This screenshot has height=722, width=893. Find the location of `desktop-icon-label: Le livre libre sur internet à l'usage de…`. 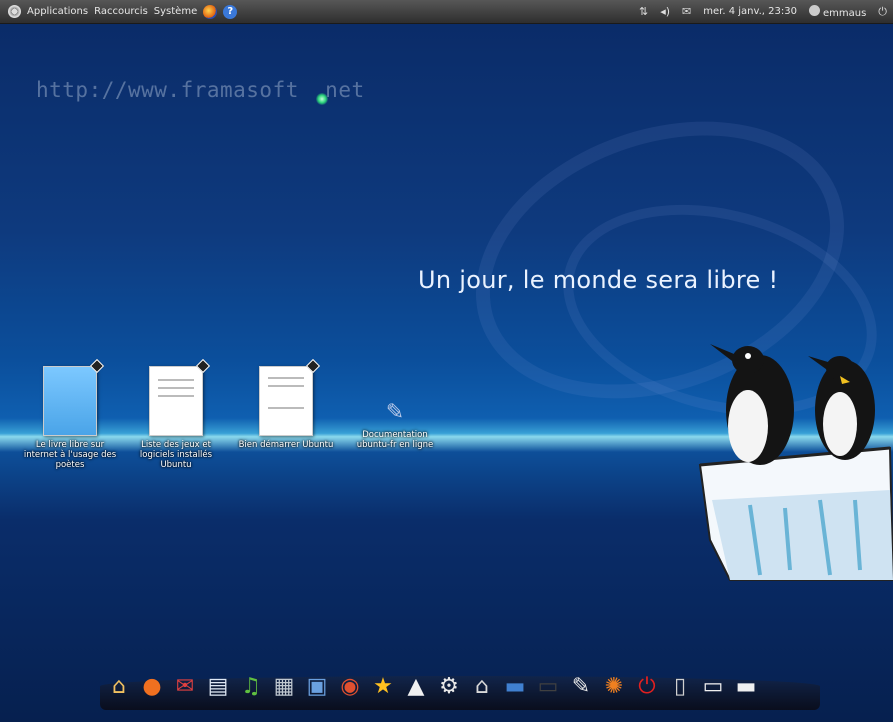

desktop-icon-label: Le livre libre sur internet à l'usage de… is located at coordinates (70, 455).